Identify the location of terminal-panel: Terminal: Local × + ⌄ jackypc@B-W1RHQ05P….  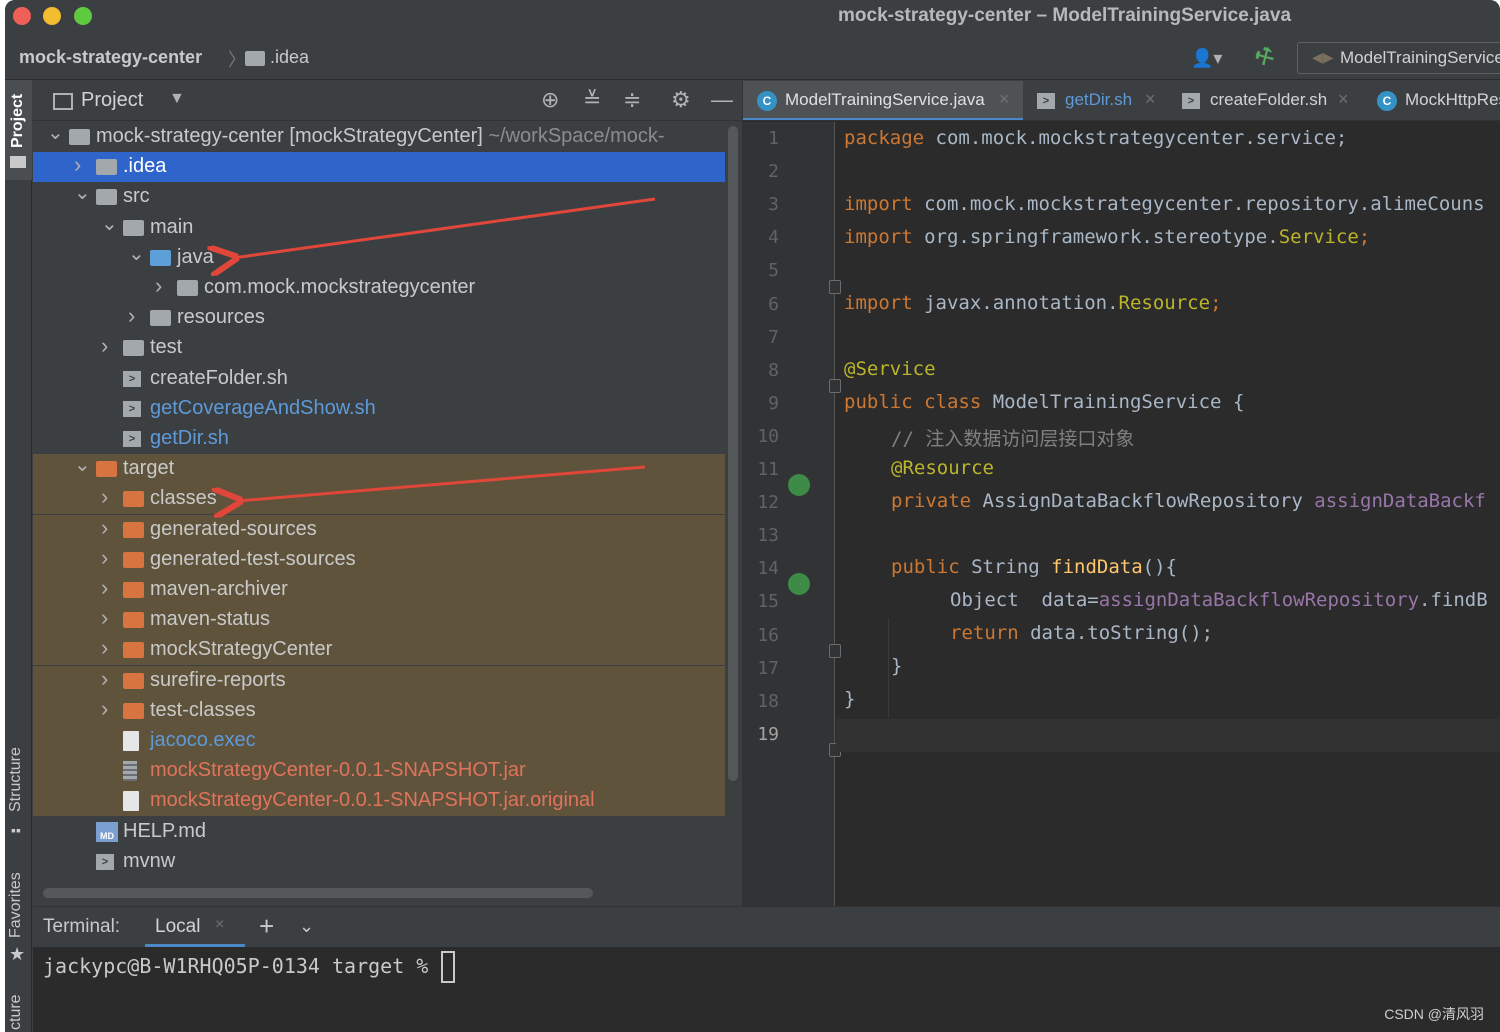
(766, 969).